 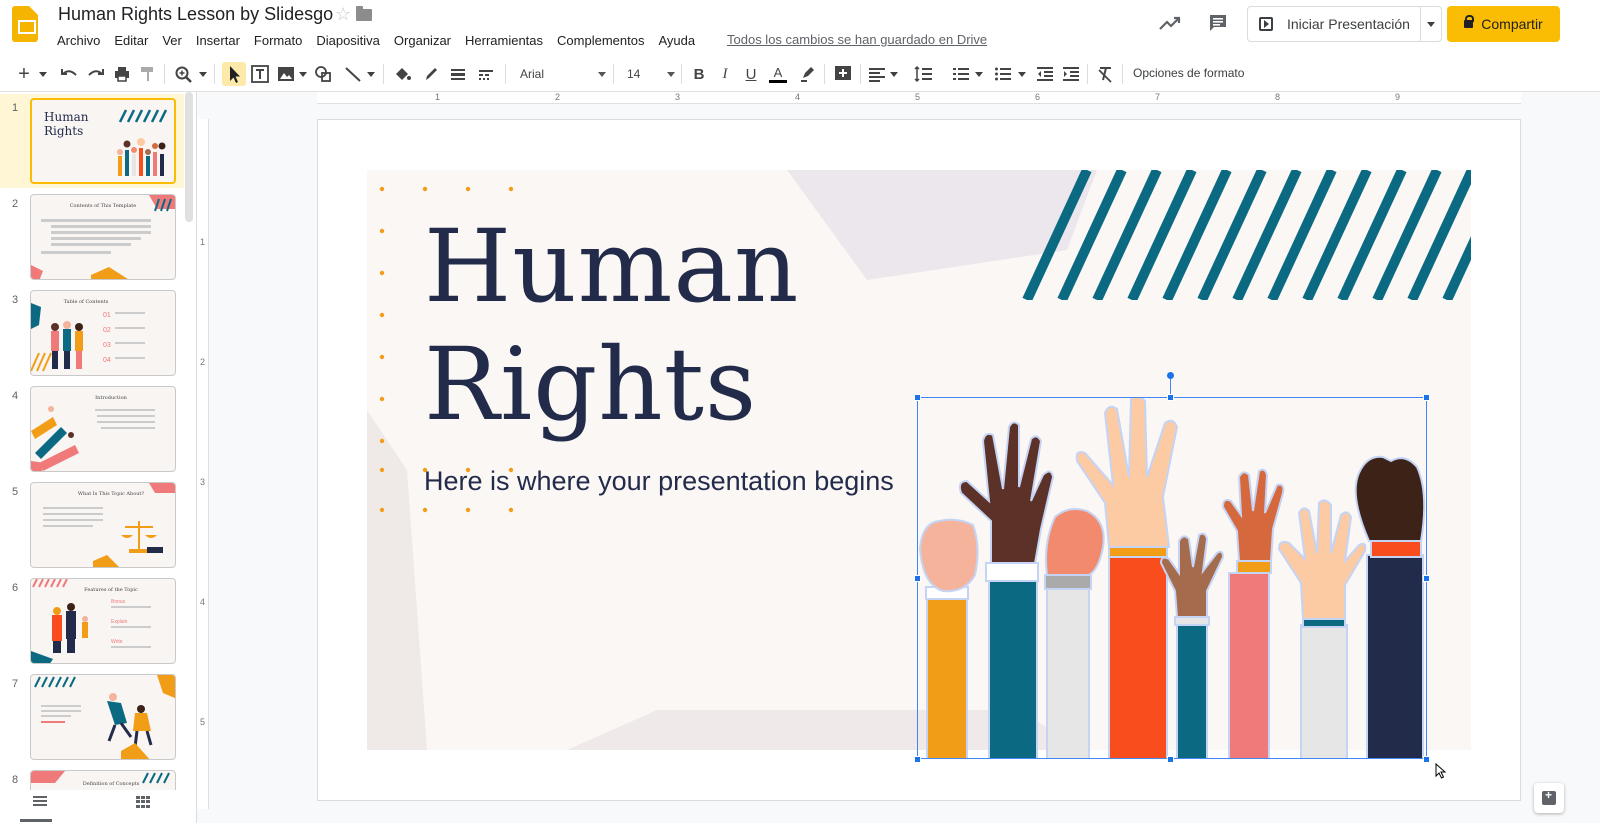 What do you see at coordinates (1172, 578) in the screenshot?
I see `image-selection-box` at bounding box center [1172, 578].